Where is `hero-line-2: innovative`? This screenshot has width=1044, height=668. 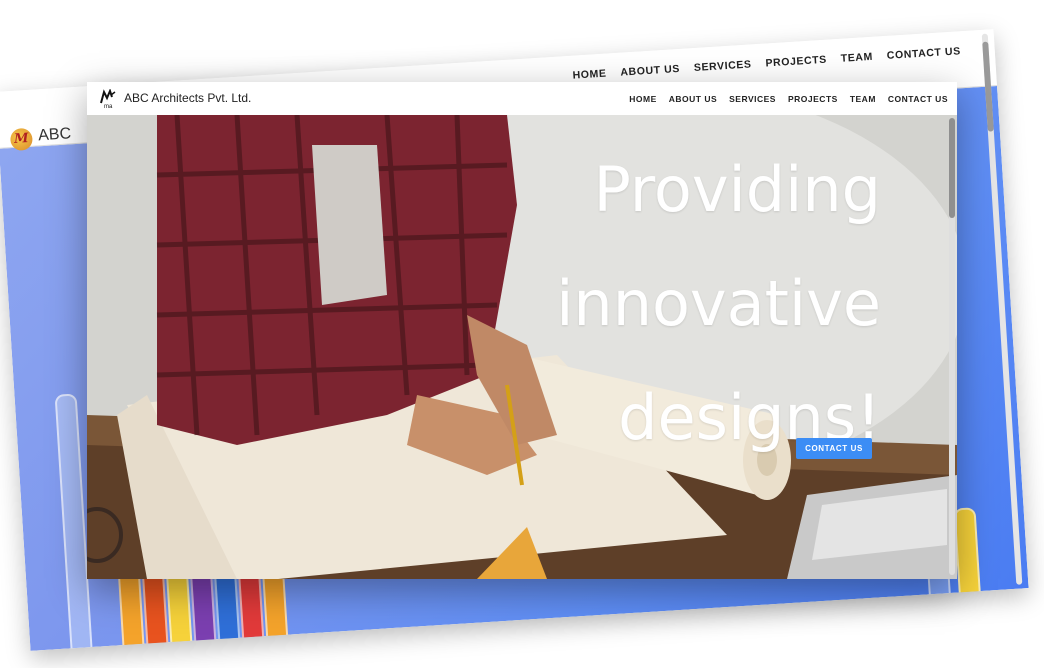 hero-line-2: innovative is located at coordinates (718, 303).